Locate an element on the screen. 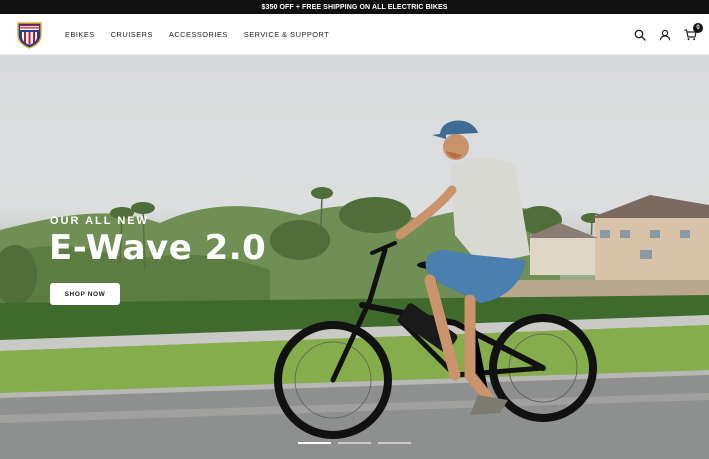 The height and width of the screenshot is (459, 709). hero-kicker: OUR ALL NEW is located at coordinates (99, 221).